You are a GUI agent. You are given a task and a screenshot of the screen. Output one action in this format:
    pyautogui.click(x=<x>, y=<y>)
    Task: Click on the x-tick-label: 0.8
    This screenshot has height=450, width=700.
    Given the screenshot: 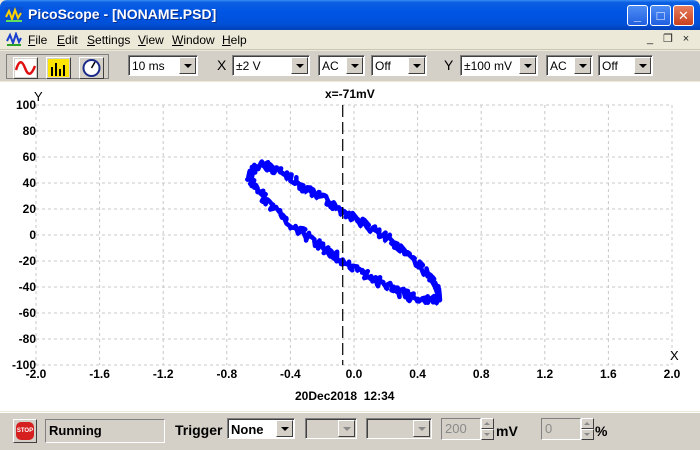 What is the action you would take?
    pyautogui.click(x=481, y=374)
    